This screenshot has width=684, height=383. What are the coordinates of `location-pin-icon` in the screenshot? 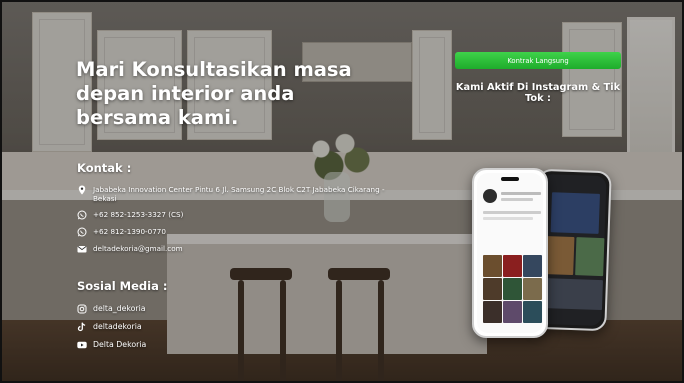 It's located at (82, 190).